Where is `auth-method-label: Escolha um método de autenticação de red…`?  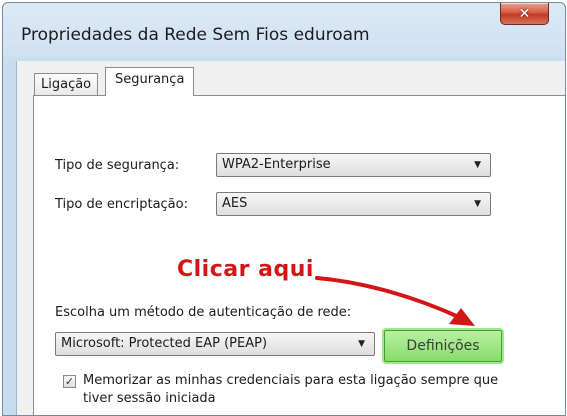
auth-method-label: Escolha um método de autenticação de red… is located at coordinates (203, 312).